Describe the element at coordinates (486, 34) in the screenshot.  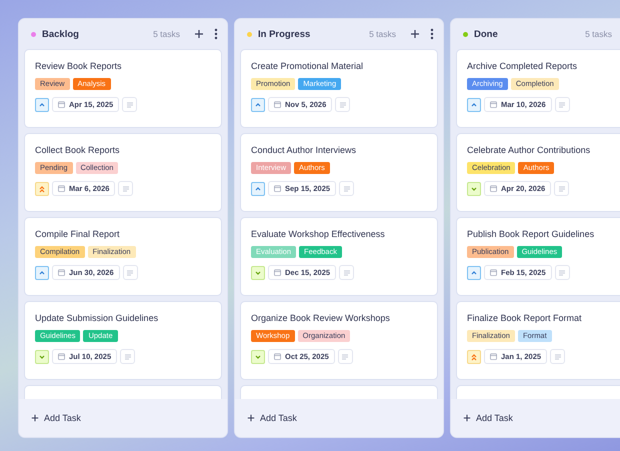
I see `column-title: Done` at that location.